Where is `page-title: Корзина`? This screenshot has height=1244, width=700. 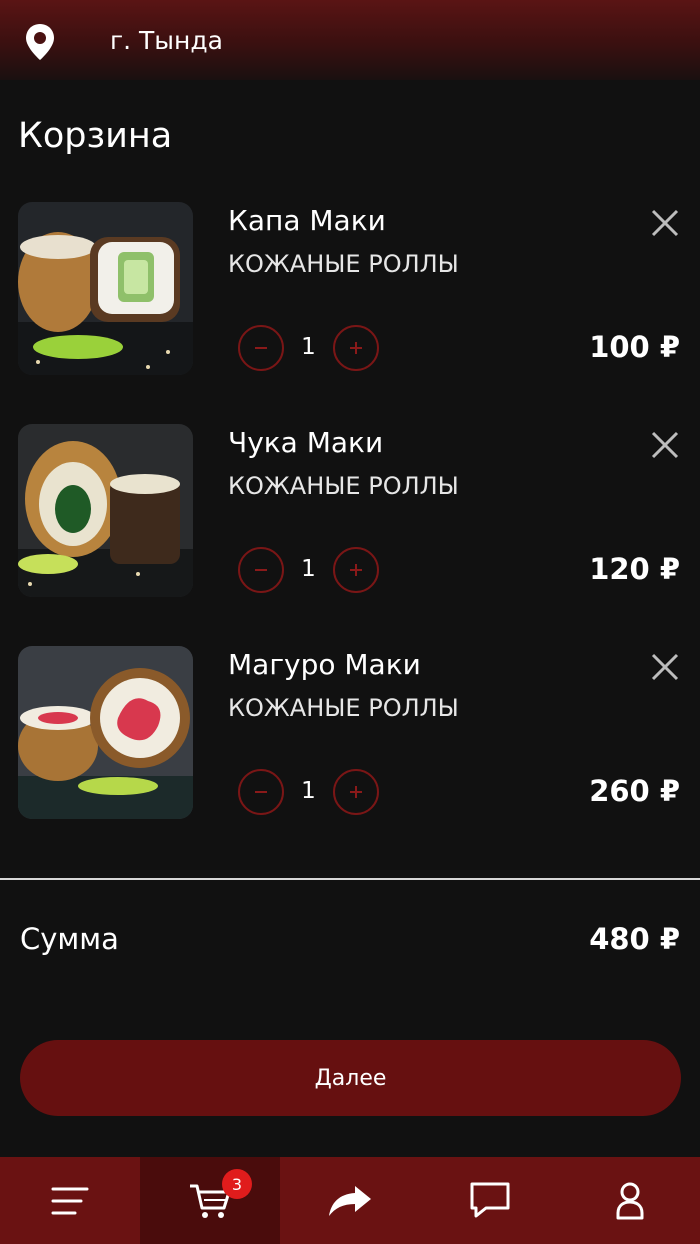 page-title: Корзина is located at coordinates (95, 136).